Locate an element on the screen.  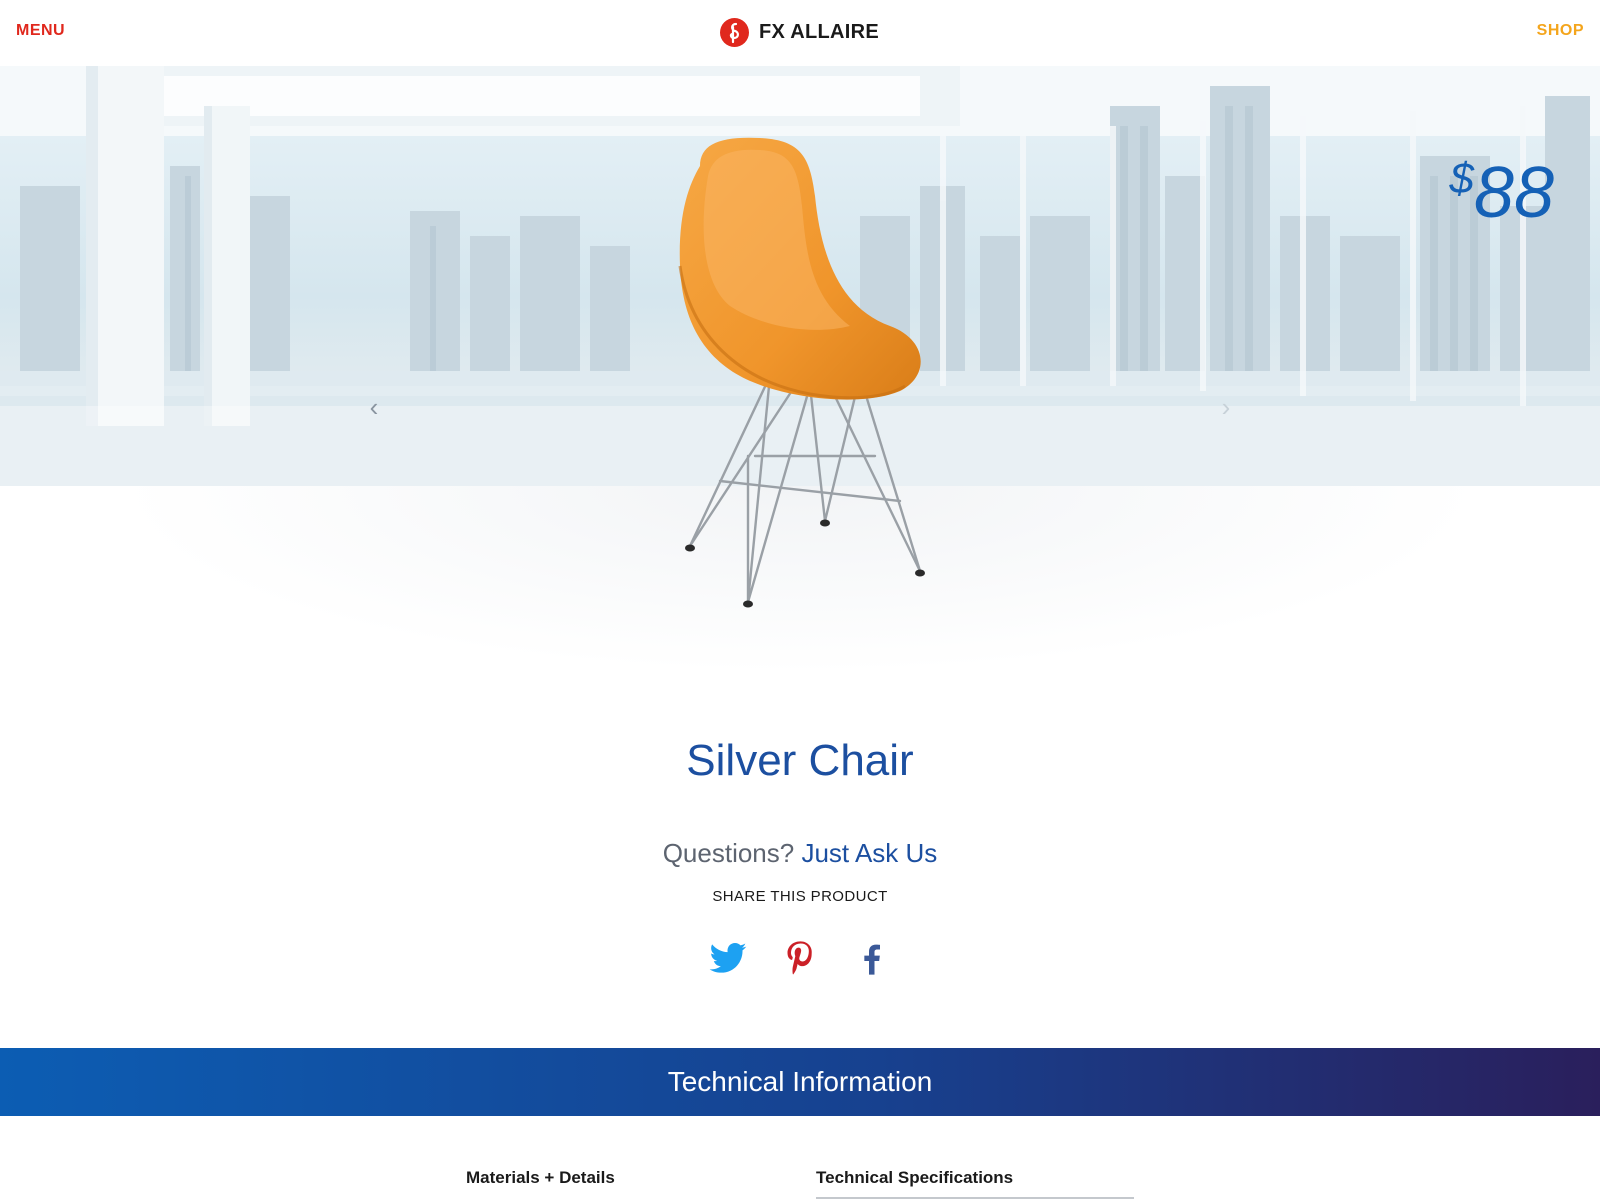
pinterest-share-button is located at coordinates (800, 958).